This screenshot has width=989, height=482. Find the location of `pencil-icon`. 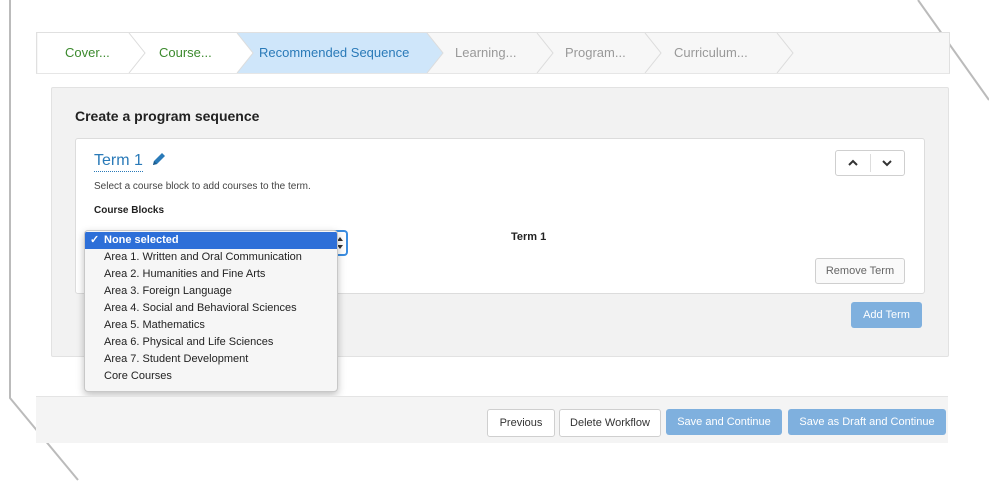

pencil-icon is located at coordinates (159, 159).